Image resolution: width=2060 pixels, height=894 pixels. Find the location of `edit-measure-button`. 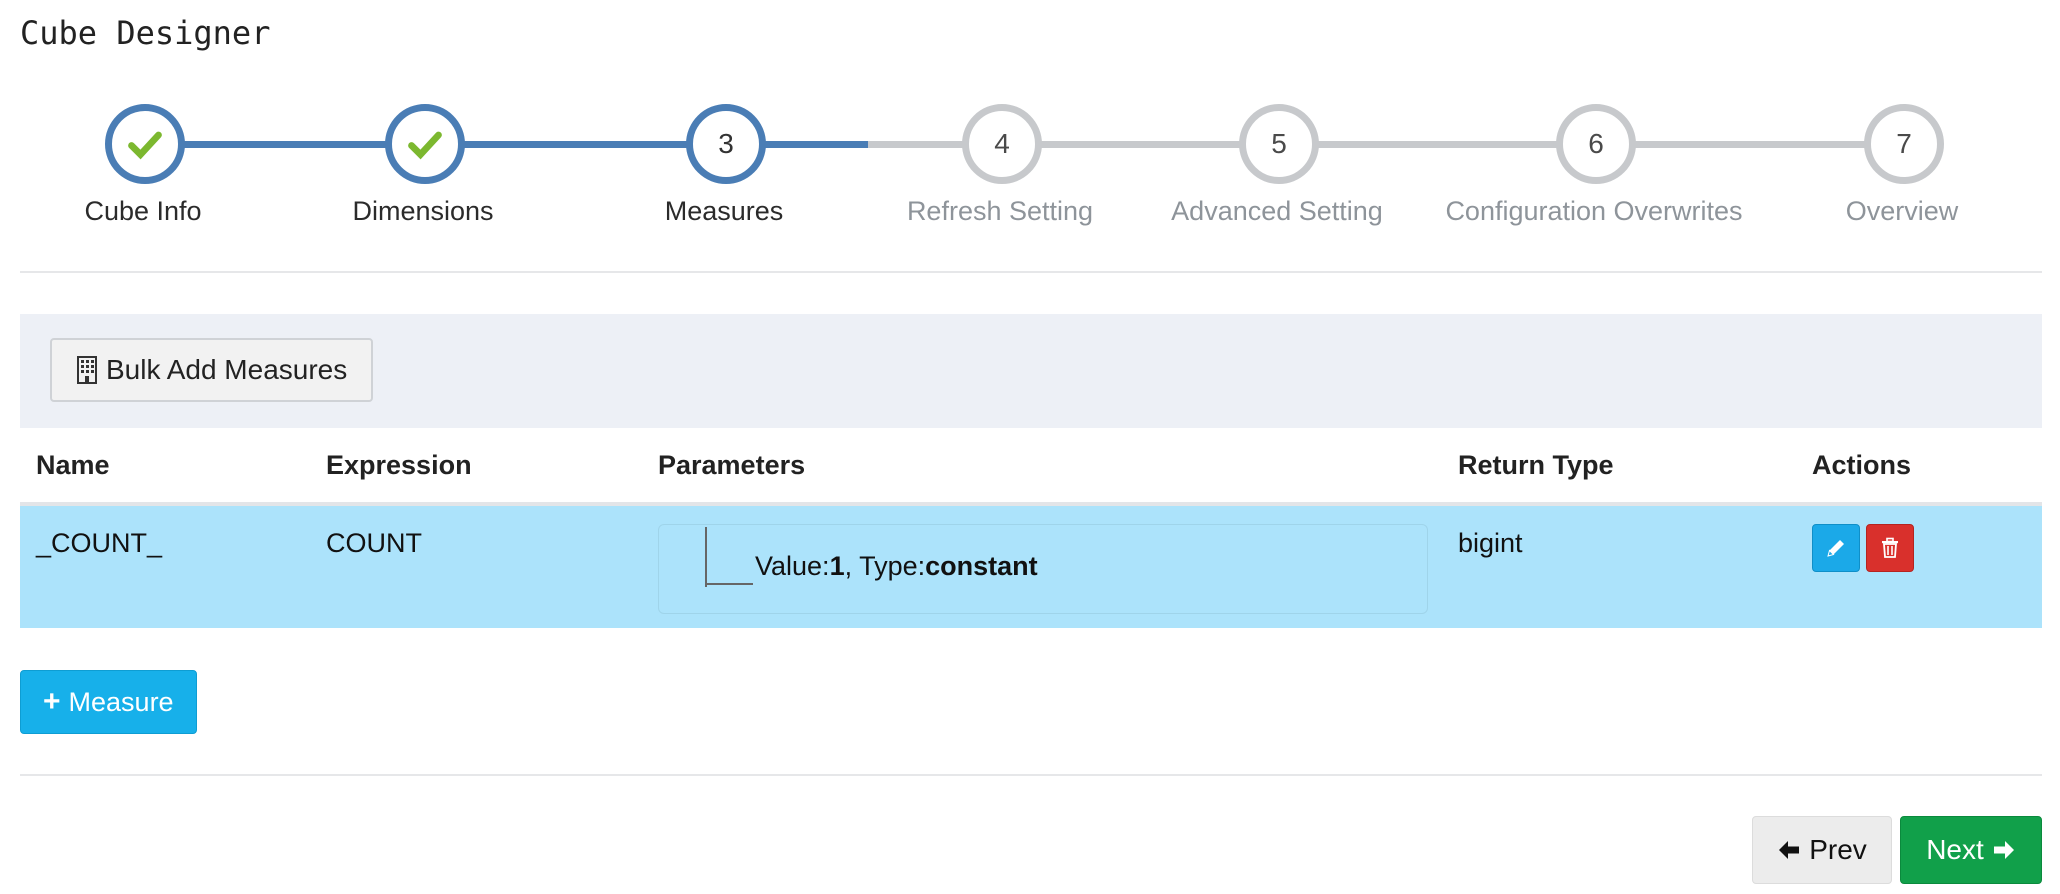

edit-measure-button is located at coordinates (1836, 548).